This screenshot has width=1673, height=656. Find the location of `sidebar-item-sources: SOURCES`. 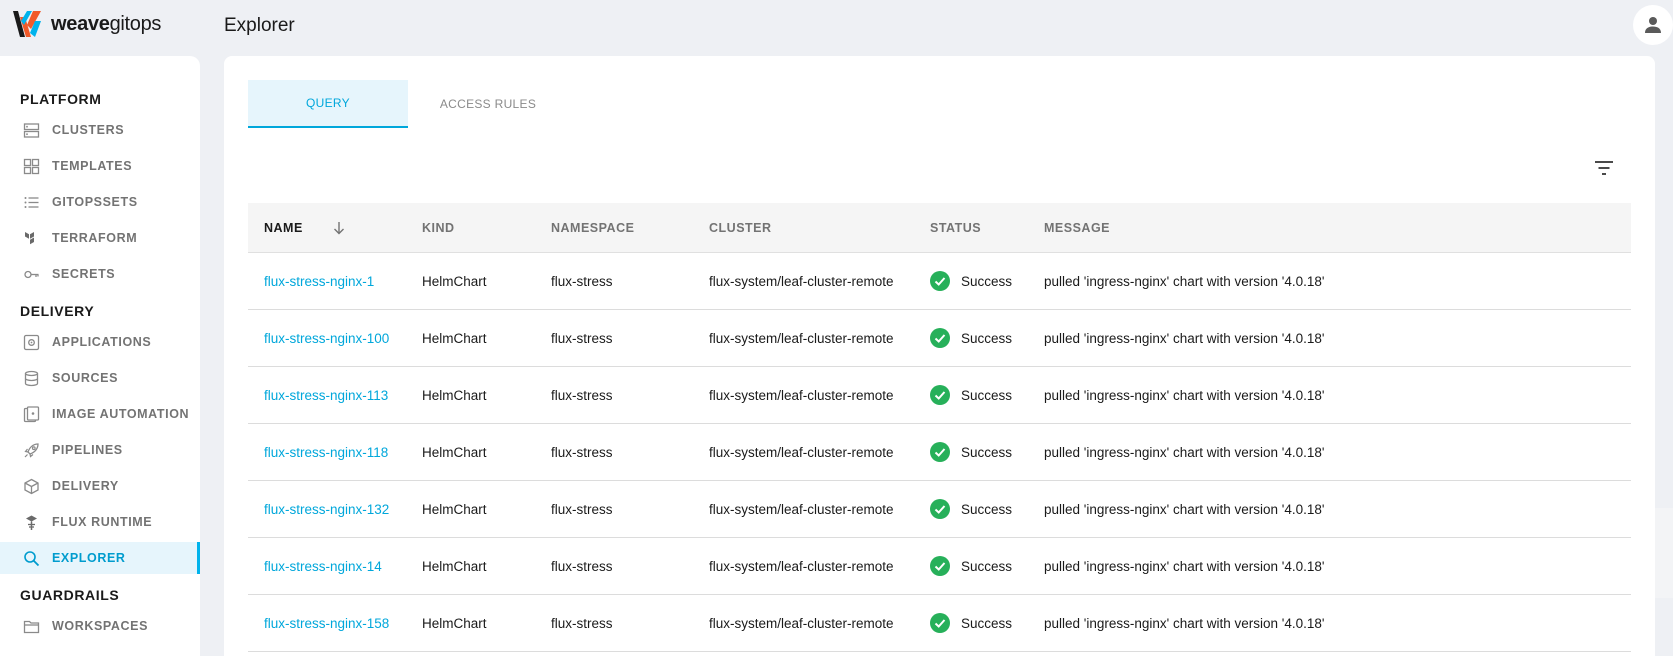

sidebar-item-sources: SOURCES is located at coordinates (100, 378).